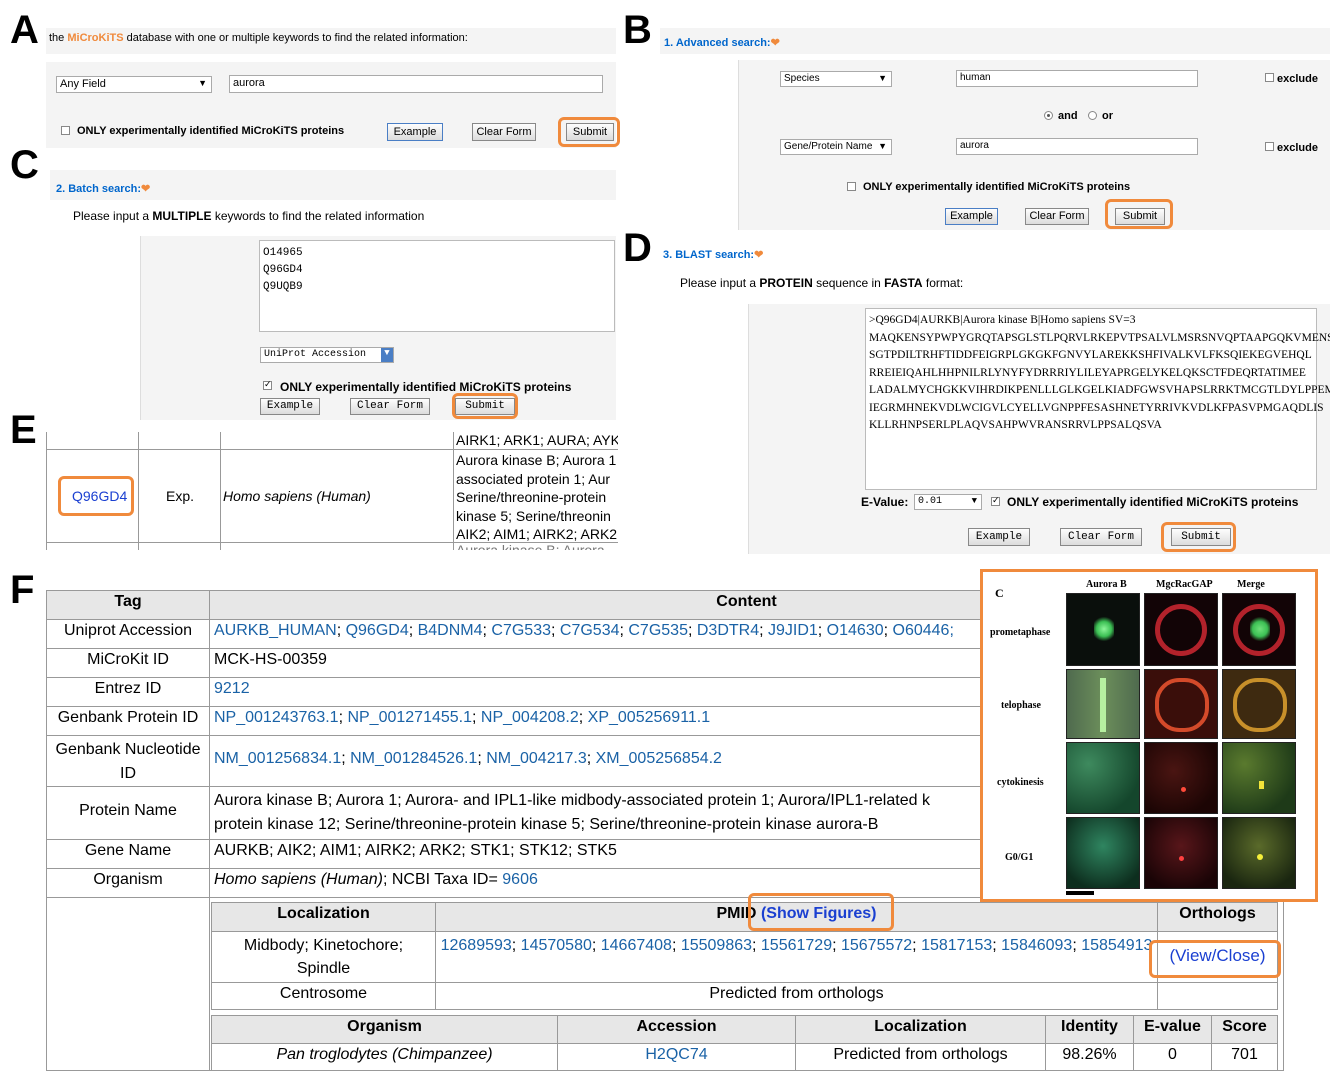 Image resolution: width=1334 pixels, height=1071 pixels. I want to click on tag-genbank-nucleotide: Genbank Nucleotide ID, so click(128, 761).